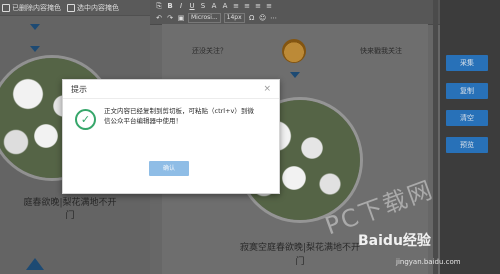 The width and height of the screenshot is (500, 274). What do you see at coordinates (274, 18) in the screenshot?
I see `more-button: ⋯` at bounding box center [274, 18].